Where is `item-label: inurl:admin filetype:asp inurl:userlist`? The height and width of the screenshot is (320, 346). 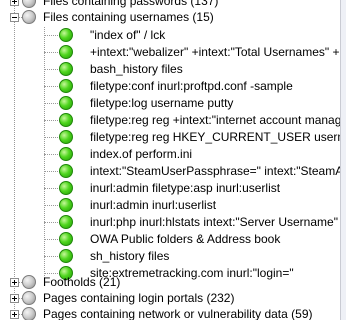
item-label: inurl:admin filetype:asp inurl:userlist is located at coordinates (185, 188).